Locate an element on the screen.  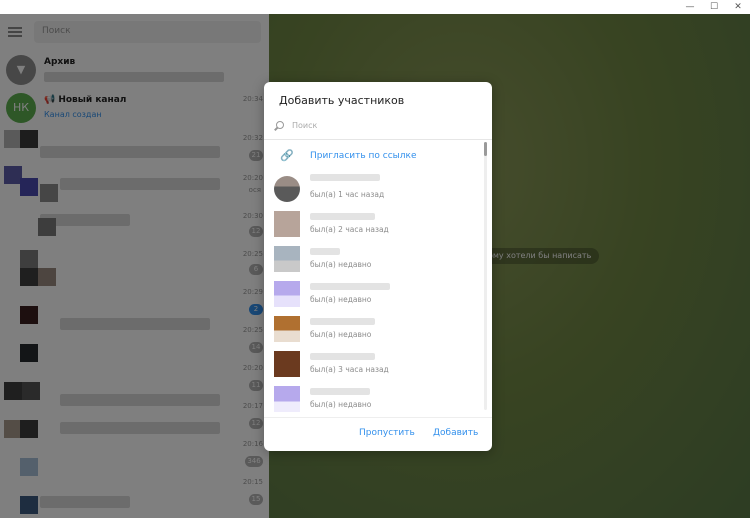
link-icon: 🔗 is located at coordinates (287, 155).